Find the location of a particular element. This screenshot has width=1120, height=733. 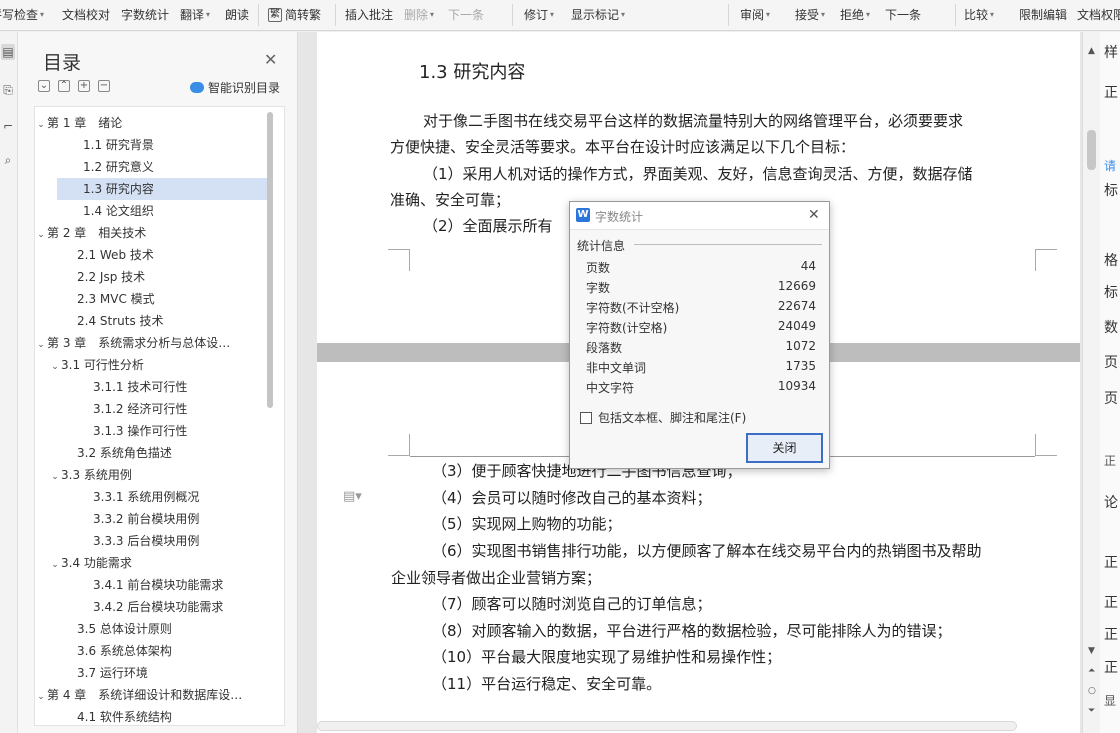

smart-toc-button: 智能识别目录 is located at coordinates (235, 87).